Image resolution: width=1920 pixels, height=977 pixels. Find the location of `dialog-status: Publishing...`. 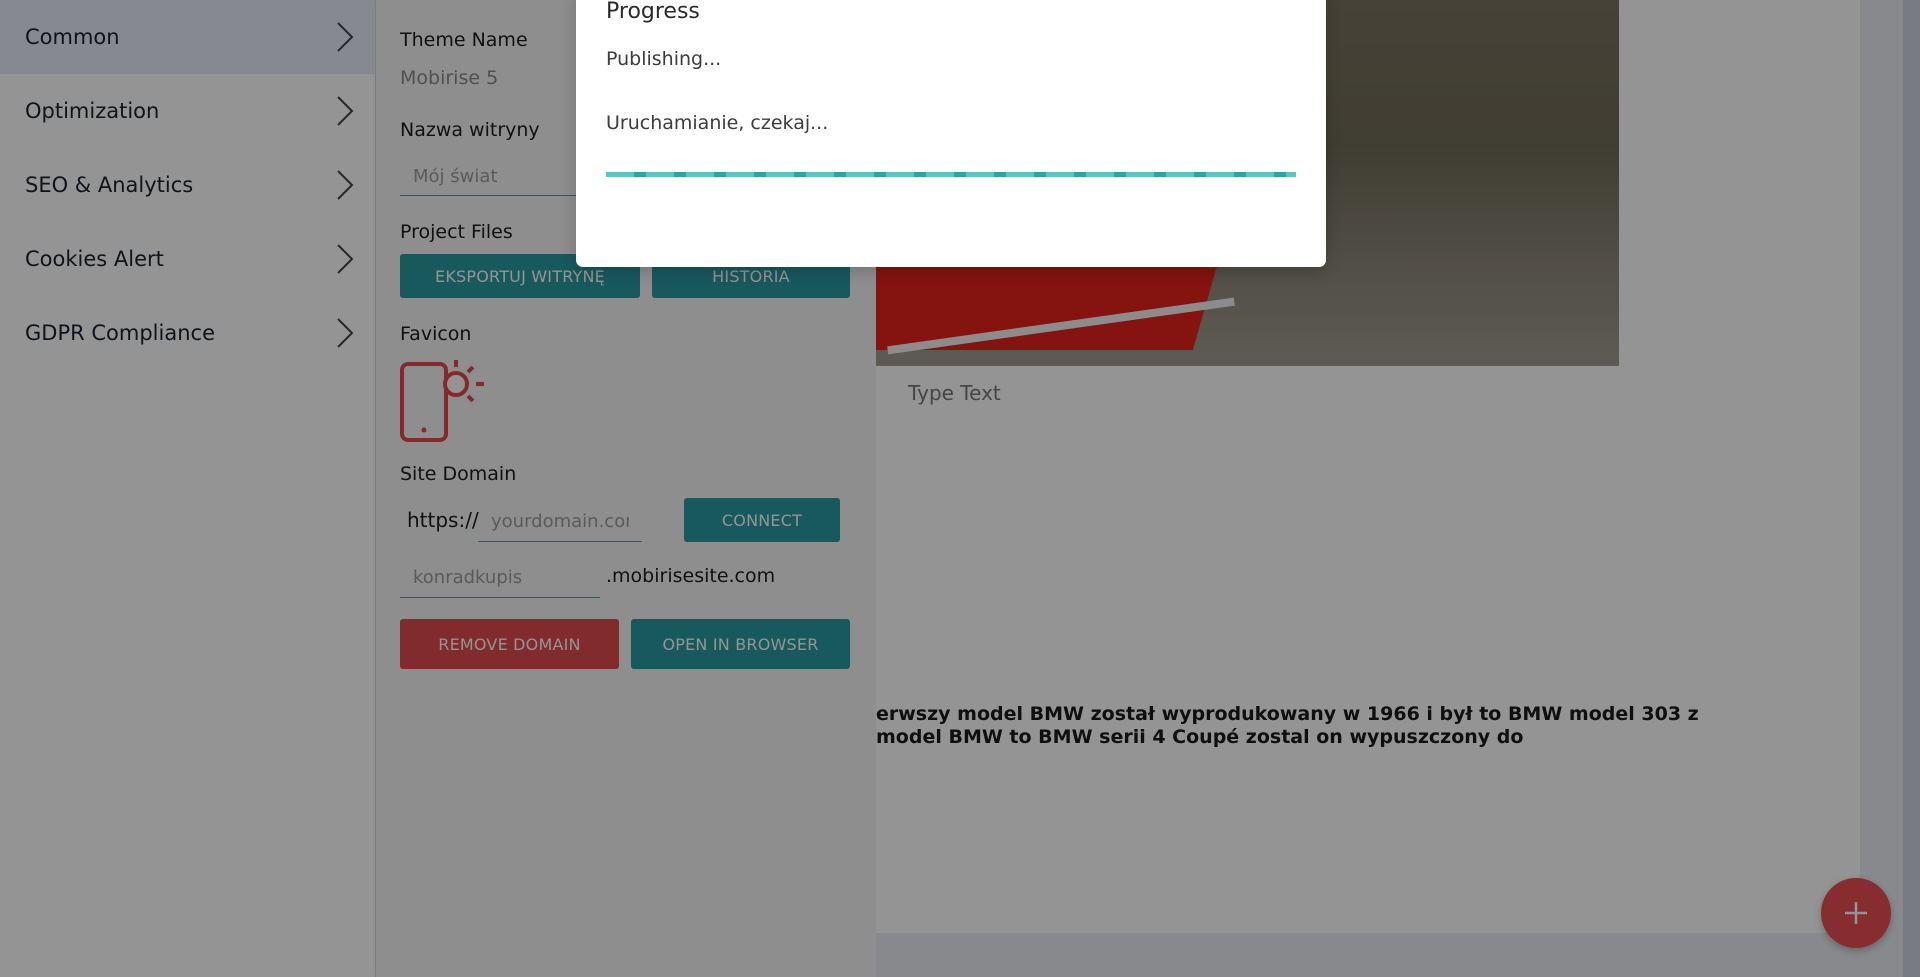

dialog-status: Publishing... is located at coordinates (664, 59).